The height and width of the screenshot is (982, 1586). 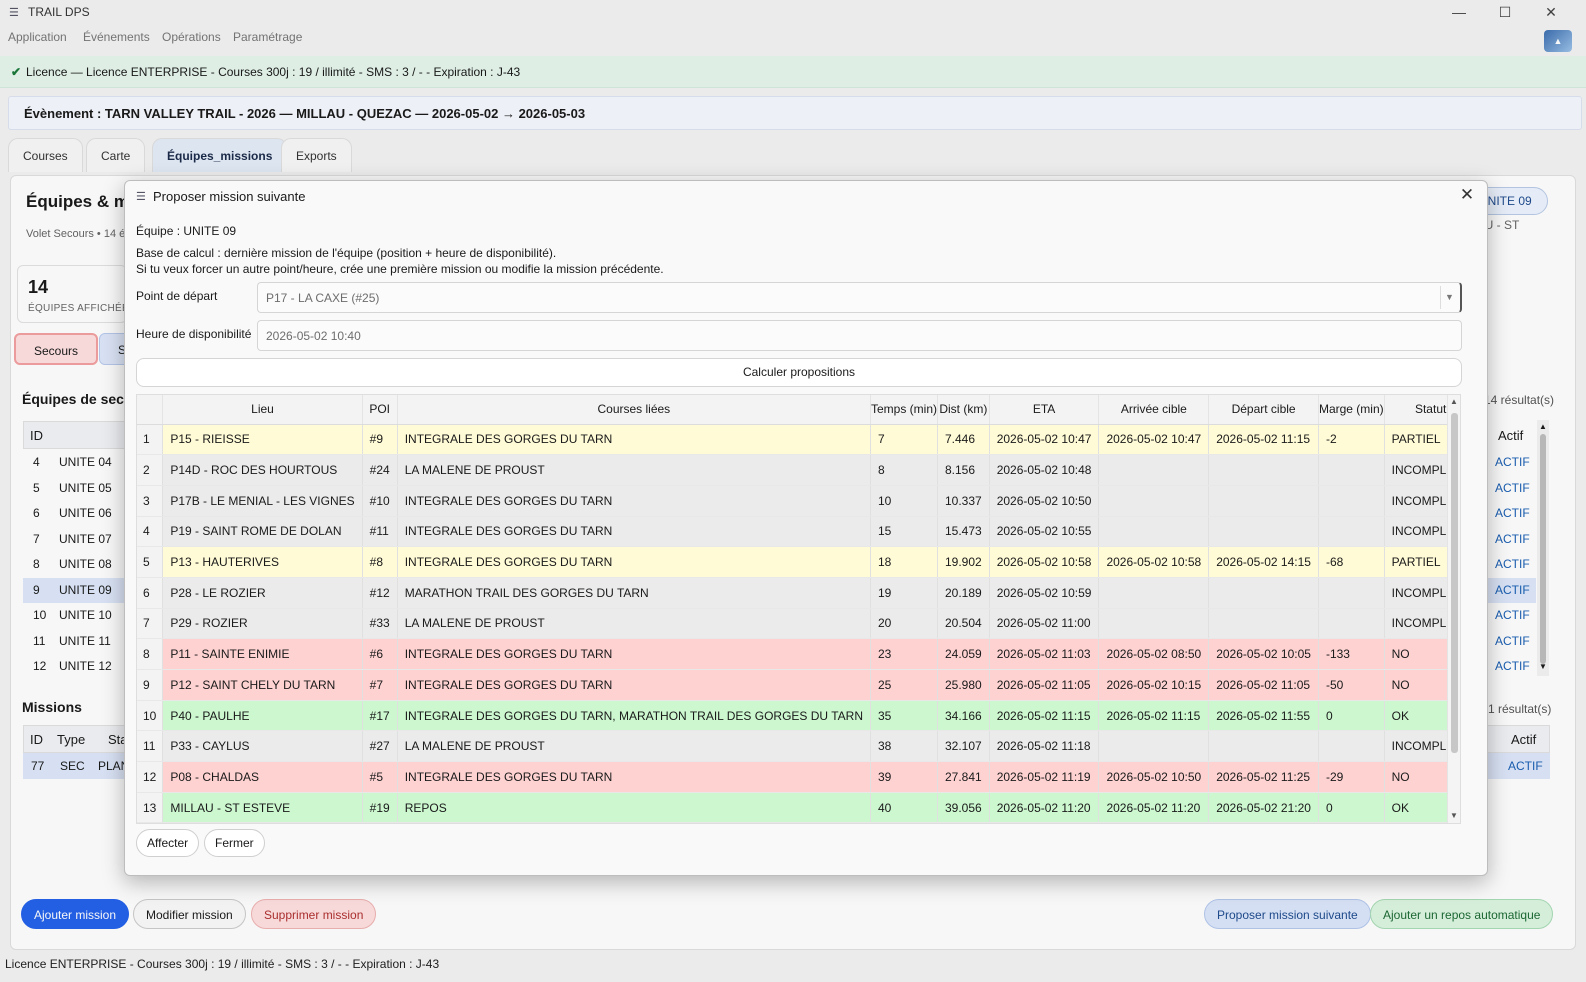 I want to click on cell-temps: 39, so click(x=904, y=777).